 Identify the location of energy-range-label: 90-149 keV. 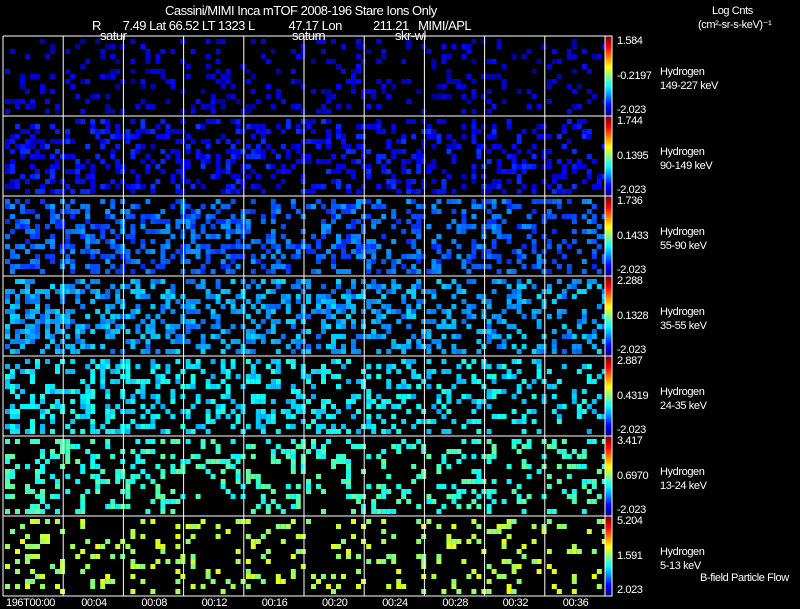
(686, 166).